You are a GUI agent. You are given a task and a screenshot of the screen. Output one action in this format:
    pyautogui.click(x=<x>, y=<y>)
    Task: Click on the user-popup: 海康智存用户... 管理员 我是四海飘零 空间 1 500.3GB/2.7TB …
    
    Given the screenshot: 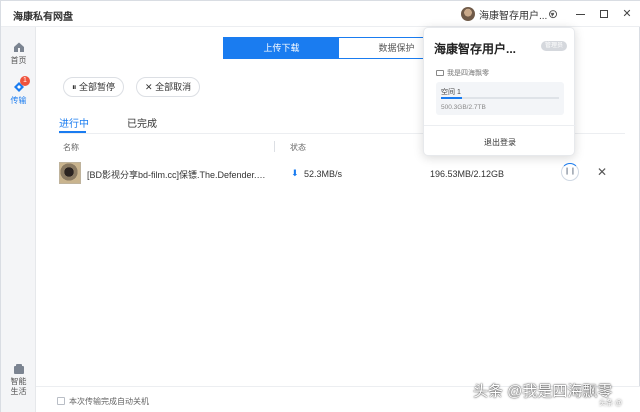 What is the action you would take?
    pyautogui.click(x=499, y=91)
    